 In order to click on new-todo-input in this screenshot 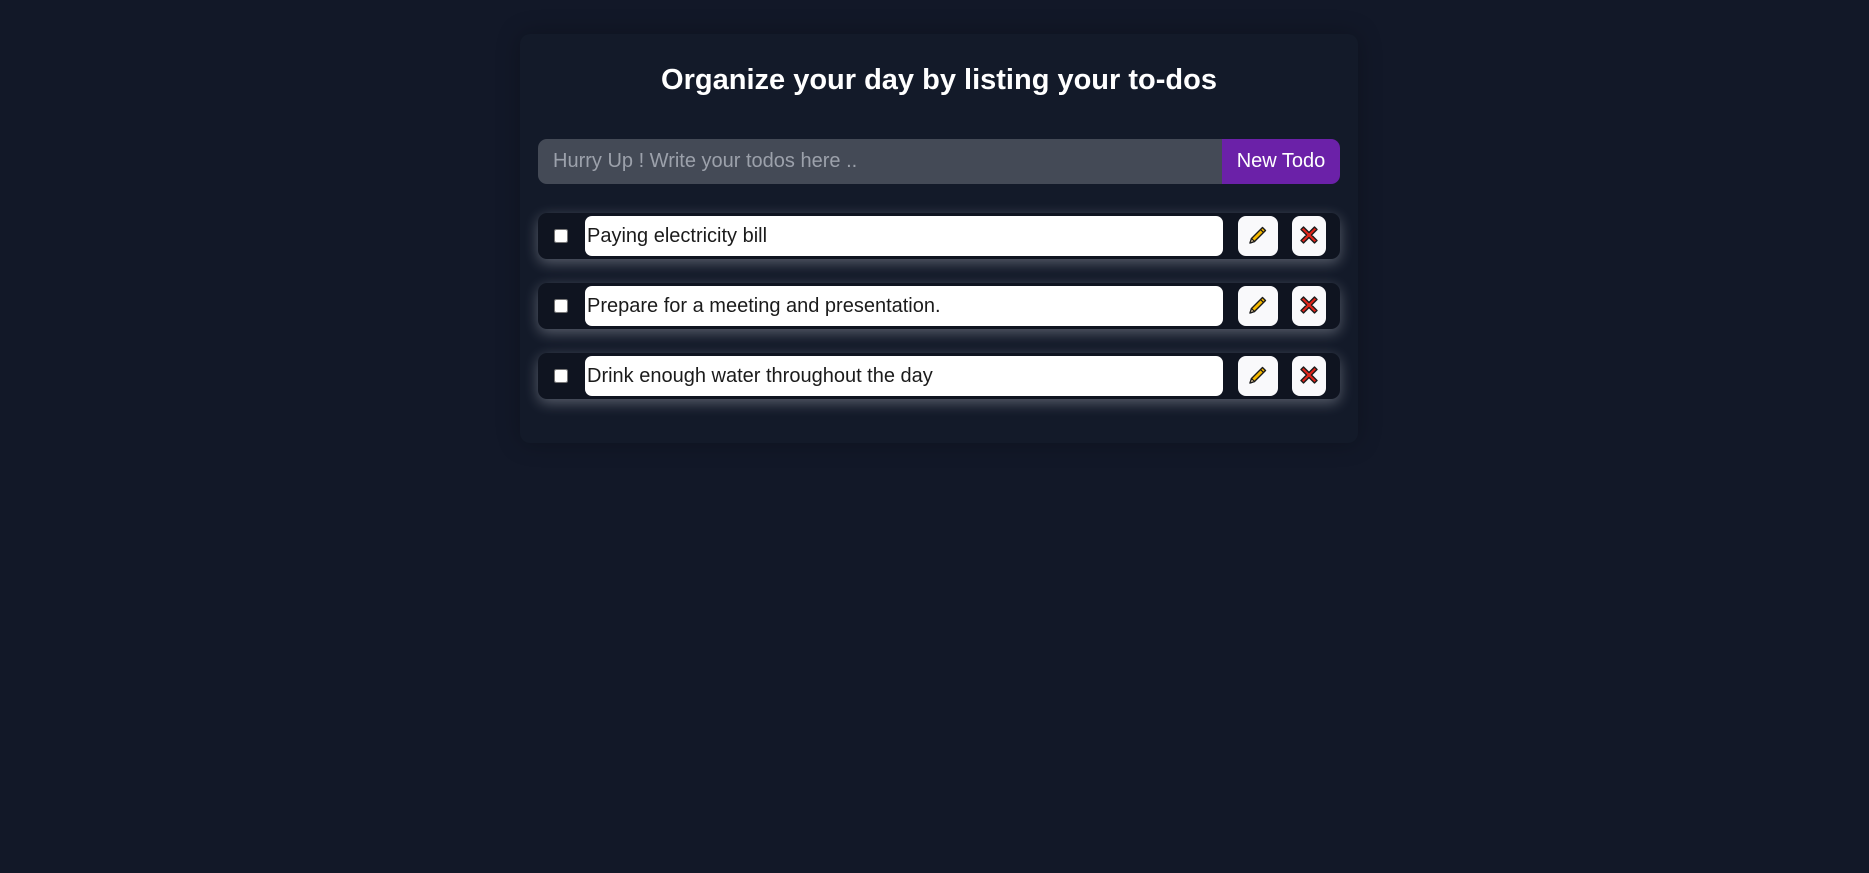, I will do `click(880, 161)`.